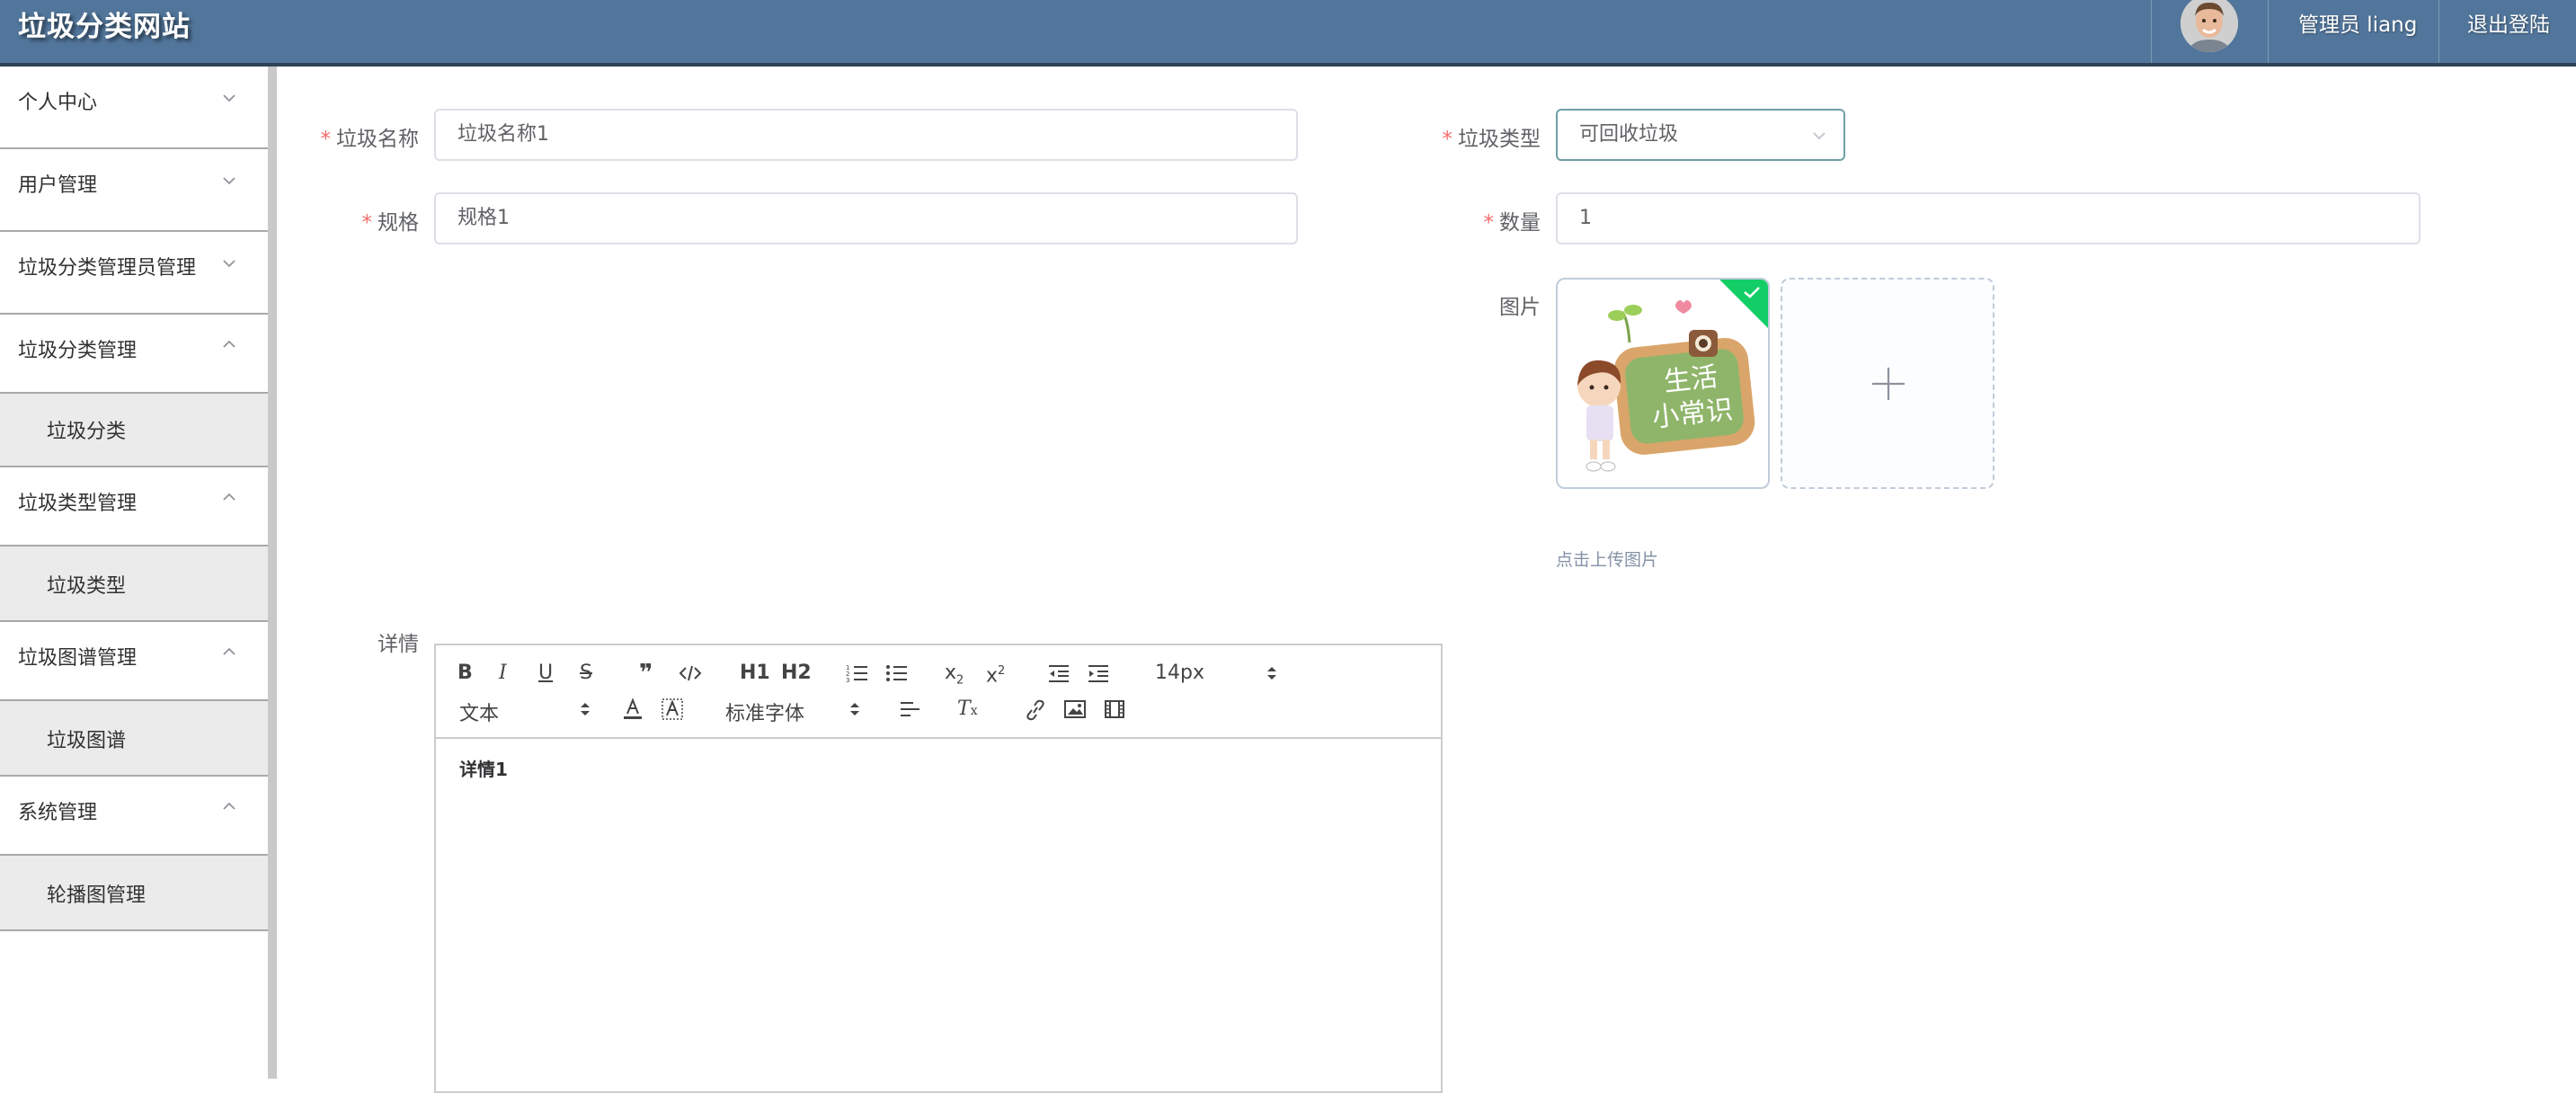 This screenshot has width=2576, height=1093. I want to click on text-style-value: 文本, so click(479, 714).